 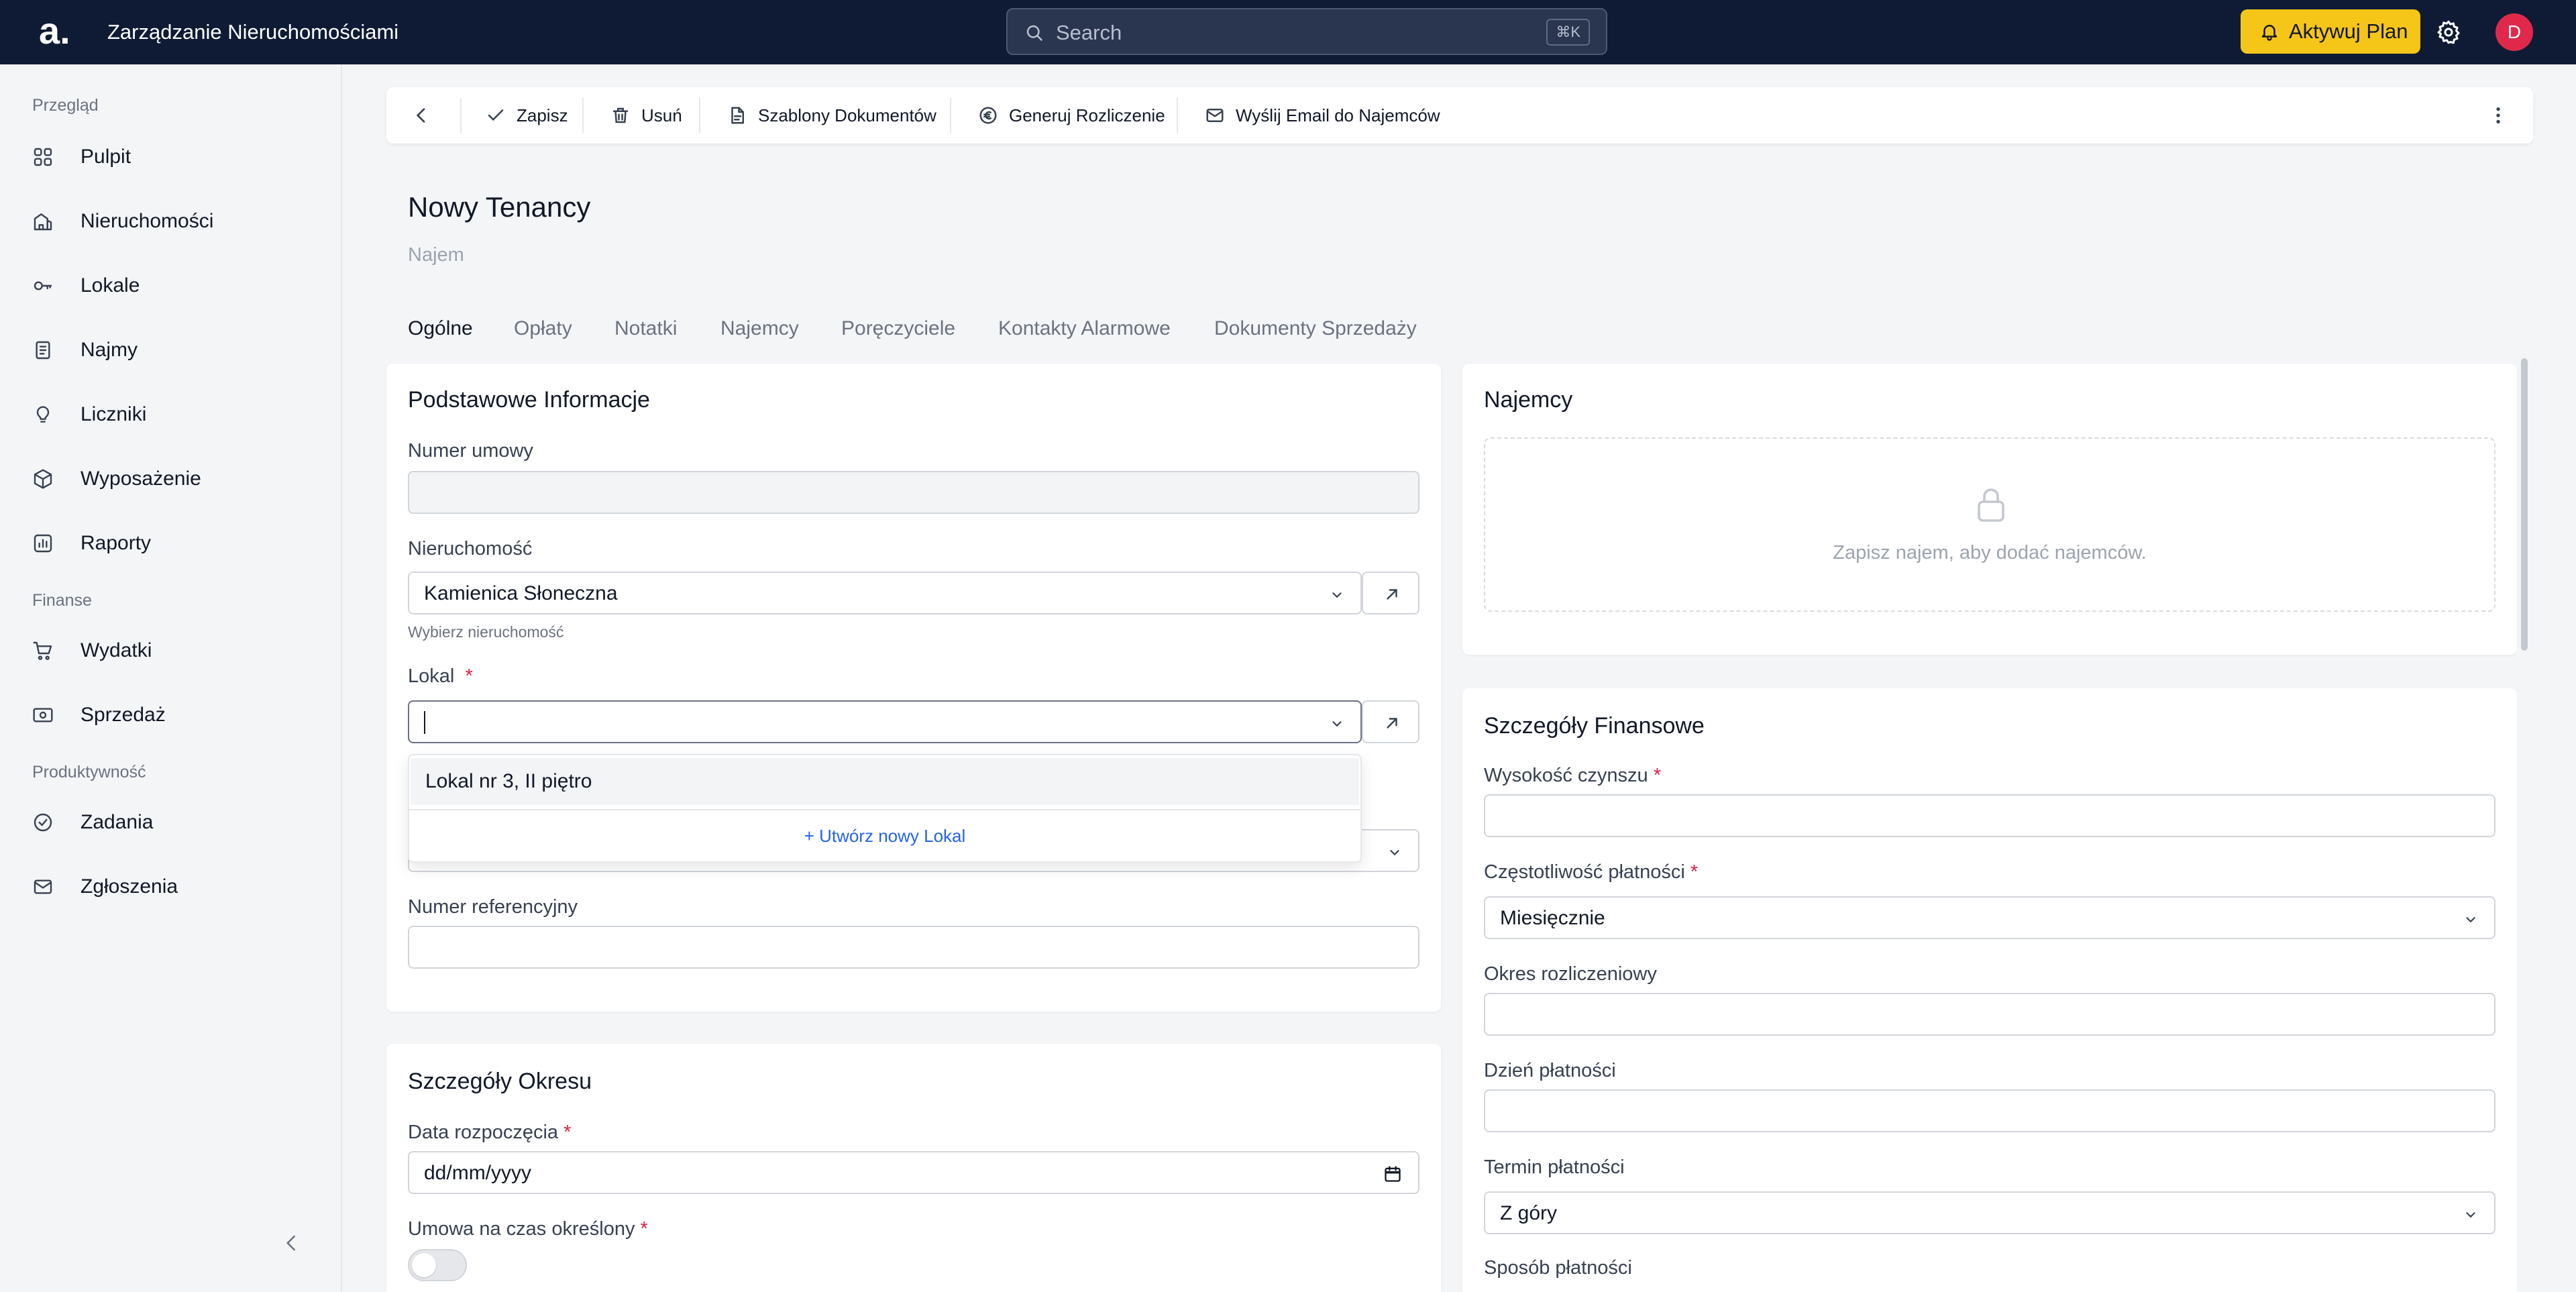 I want to click on payment-frequency-select: Miesięcznie, so click(x=1990, y=917).